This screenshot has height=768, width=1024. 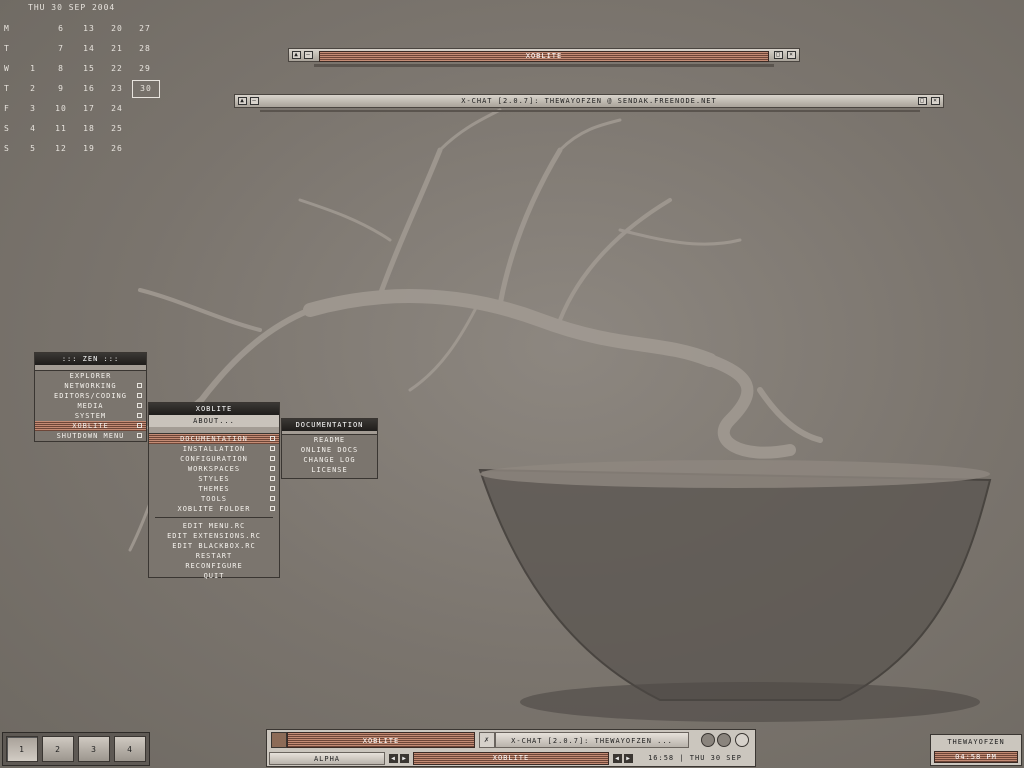 I want to click on menu-item: DOCUMENTATION, so click(x=214, y=439).